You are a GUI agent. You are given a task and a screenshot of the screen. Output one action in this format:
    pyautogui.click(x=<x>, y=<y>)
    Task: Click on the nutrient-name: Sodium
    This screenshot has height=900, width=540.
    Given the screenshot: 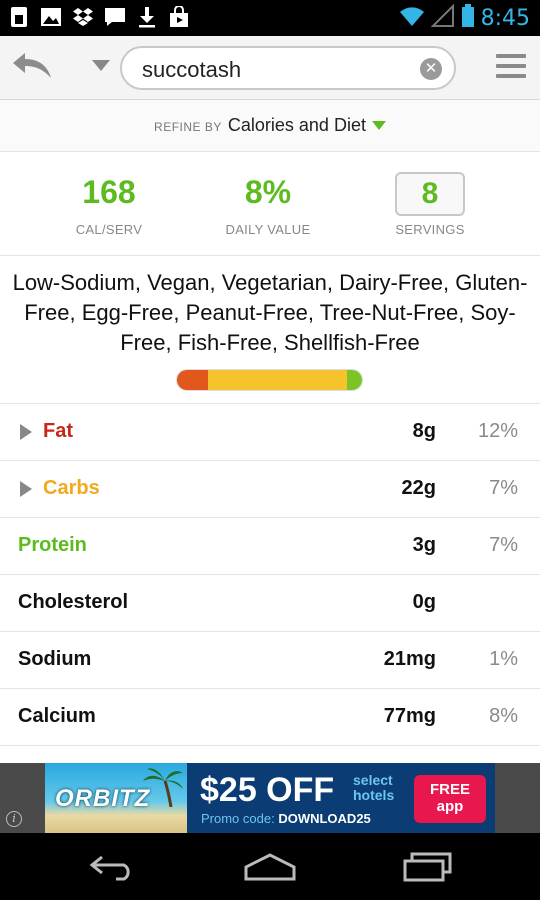 What is the action you would take?
    pyautogui.click(x=55, y=659)
    